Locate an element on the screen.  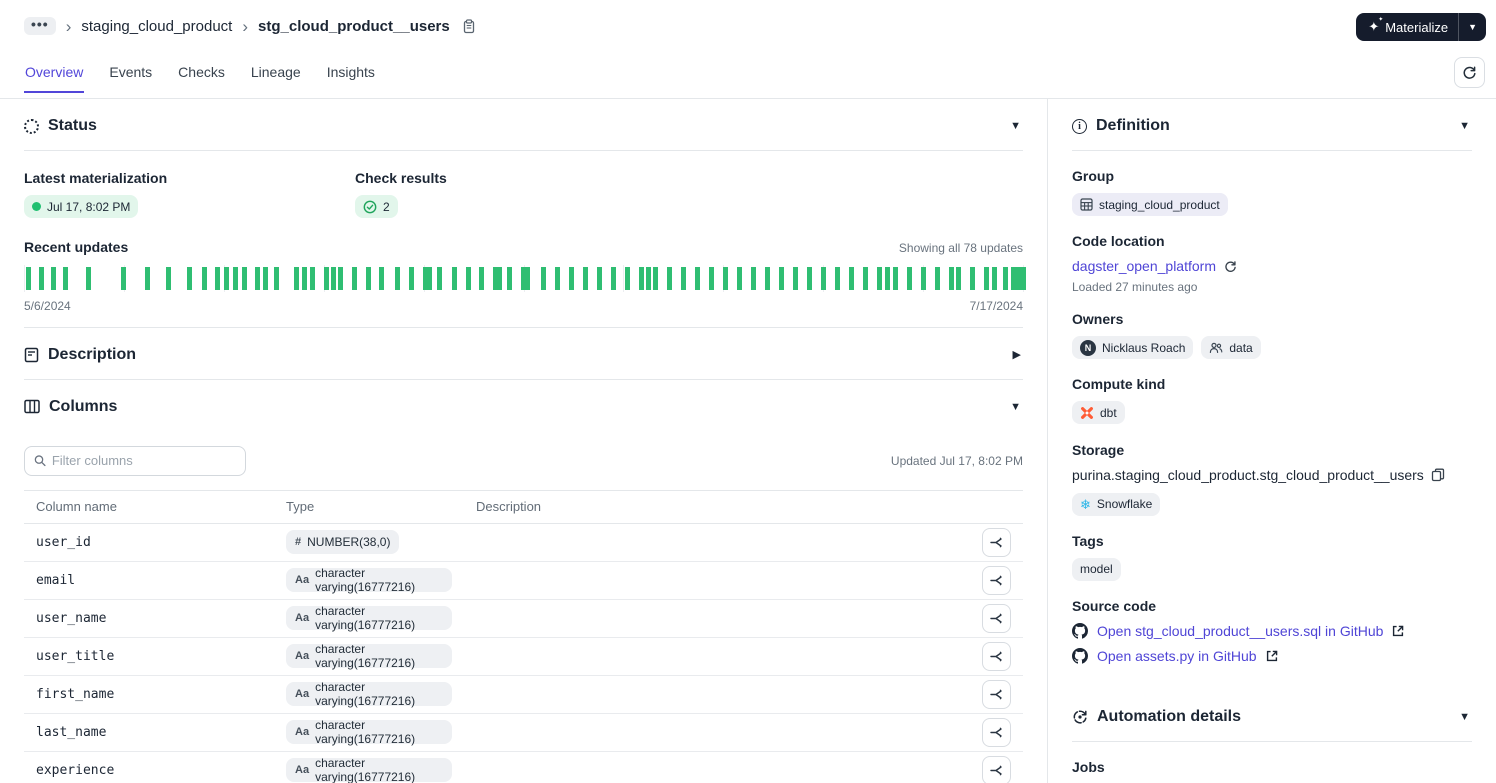
table-row: user_id # NUMBER(38,0) is located at coordinates (523, 542).